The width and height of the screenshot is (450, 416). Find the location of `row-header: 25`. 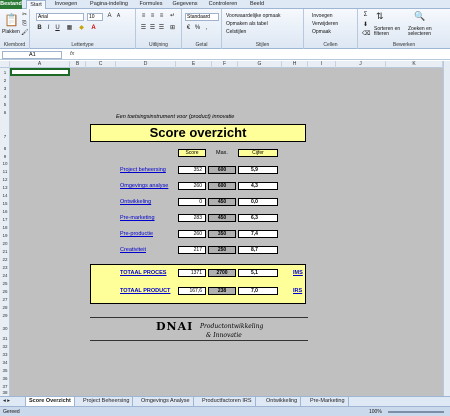

row-header: 25 is located at coordinates (5, 283).